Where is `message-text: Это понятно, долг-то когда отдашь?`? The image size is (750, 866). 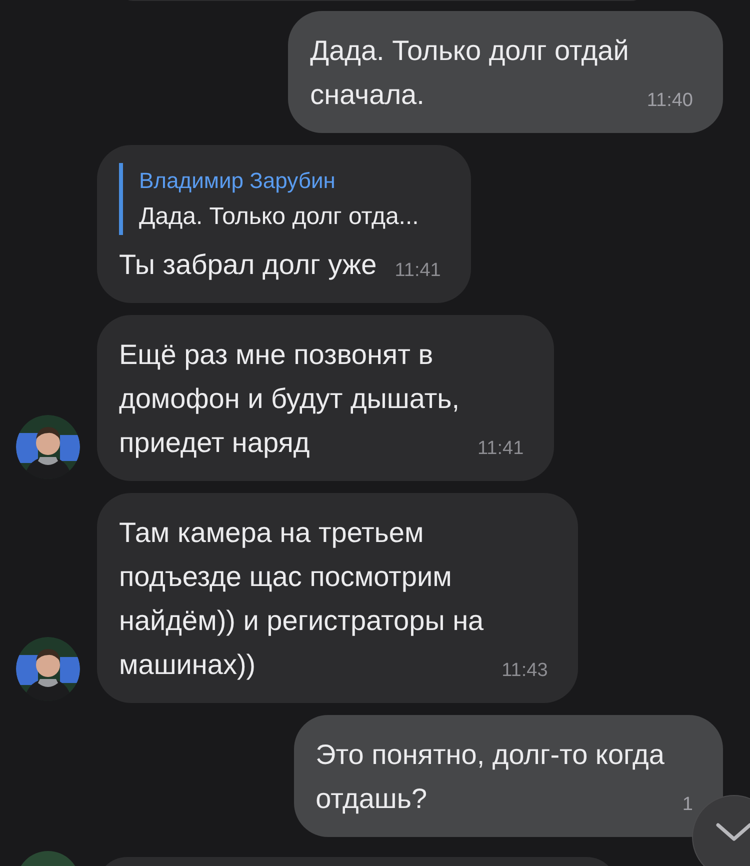
message-text: Это понятно, долг-то когда отдашь? is located at coordinates (490, 777).